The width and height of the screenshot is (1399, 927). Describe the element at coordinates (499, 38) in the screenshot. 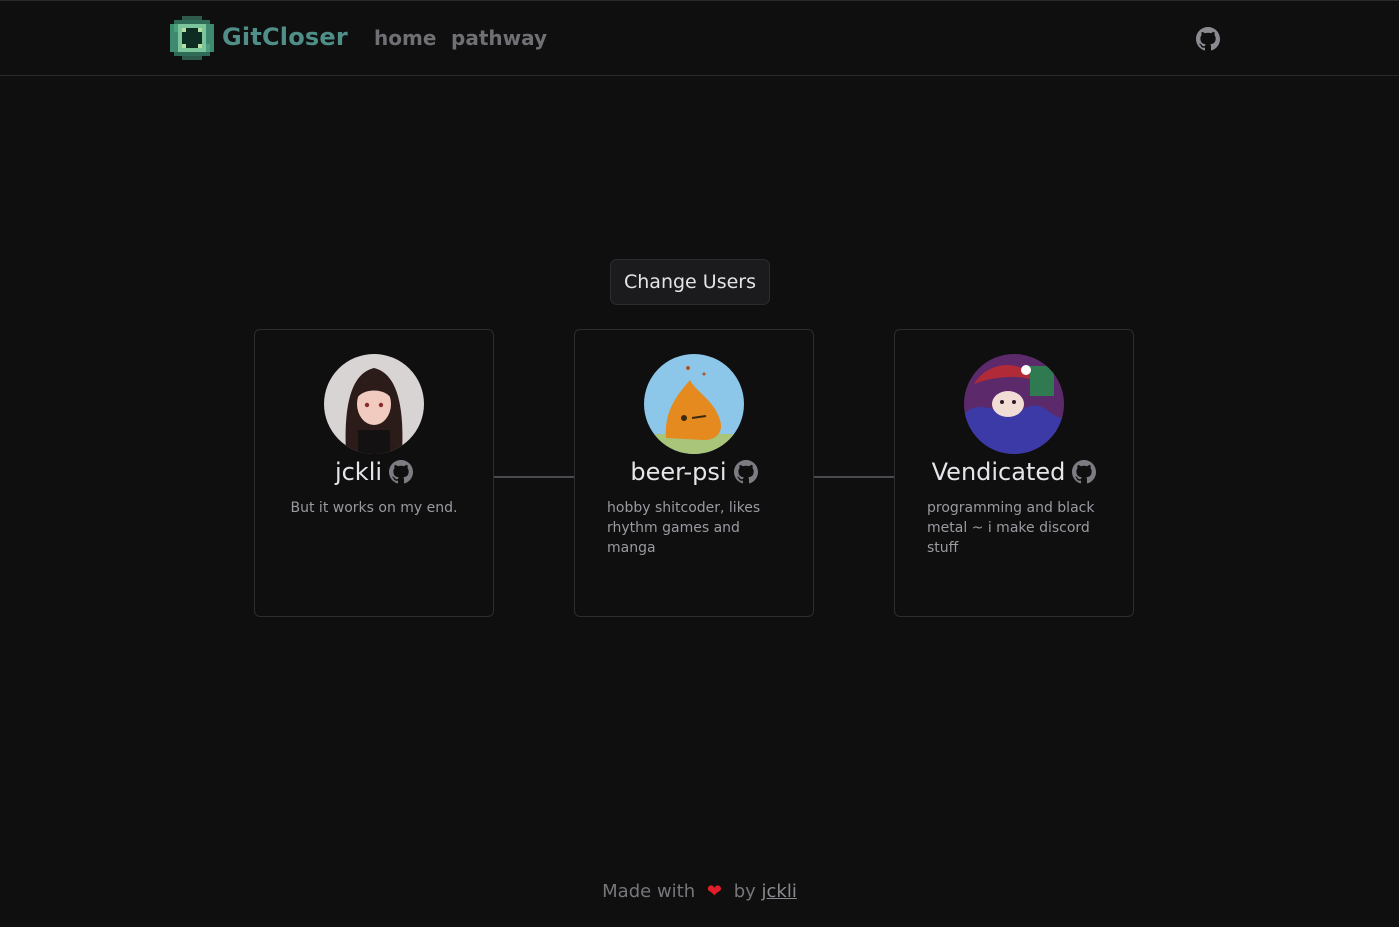

I see `nav-pathway-link: pathway` at that location.